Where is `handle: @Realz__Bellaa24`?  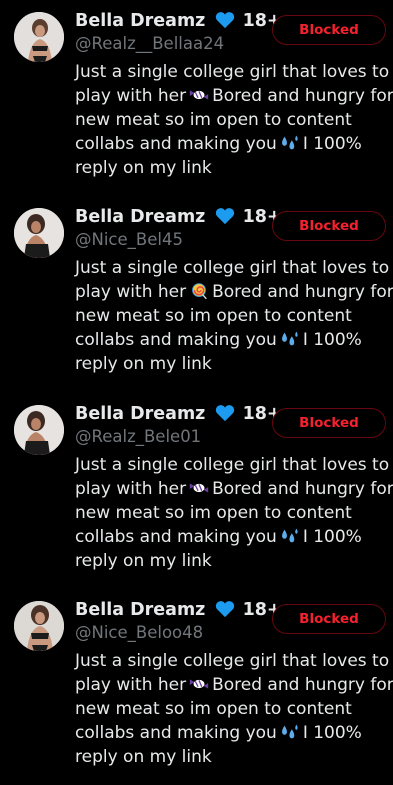
handle: @Realz__Bellaa24 is located at coordinates (150, 43).